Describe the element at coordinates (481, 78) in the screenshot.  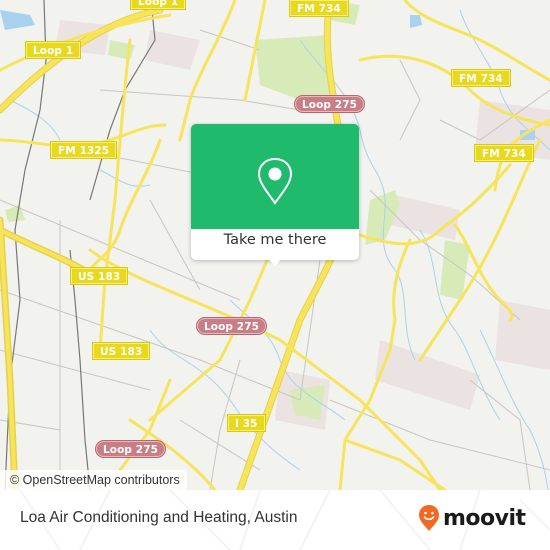
I see `road-shield-fm-734-right: FM 734` at that location.